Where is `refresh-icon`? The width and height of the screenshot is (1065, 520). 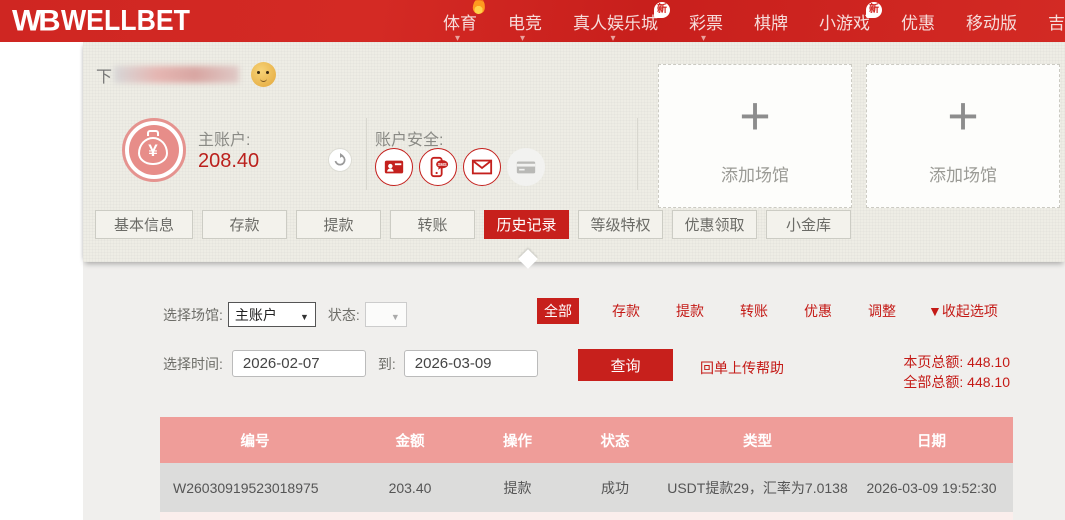 refresh-icon is located at coordinates (340, 159).